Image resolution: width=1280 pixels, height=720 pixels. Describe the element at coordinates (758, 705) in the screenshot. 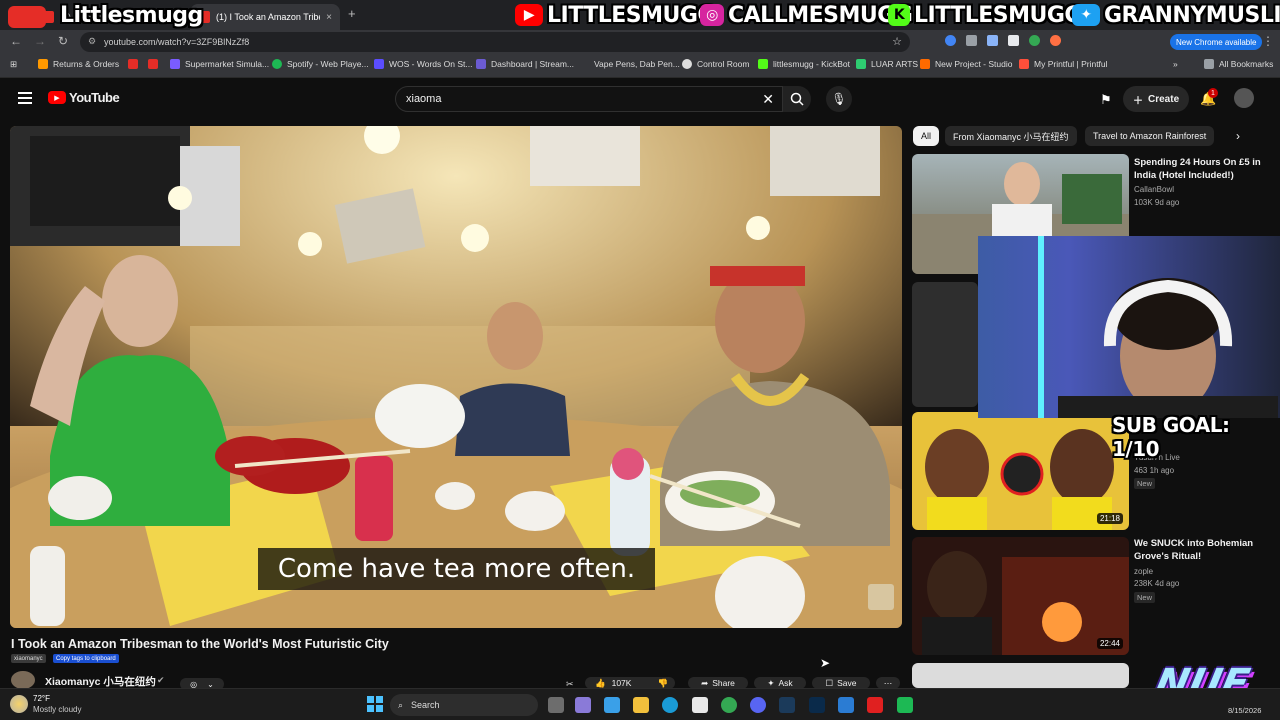

I see `discord-icon` at that location.